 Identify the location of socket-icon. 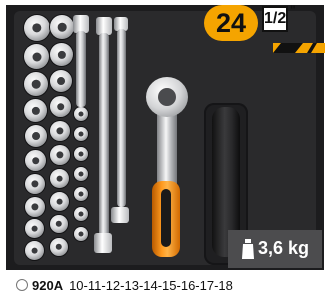
(22, 285).